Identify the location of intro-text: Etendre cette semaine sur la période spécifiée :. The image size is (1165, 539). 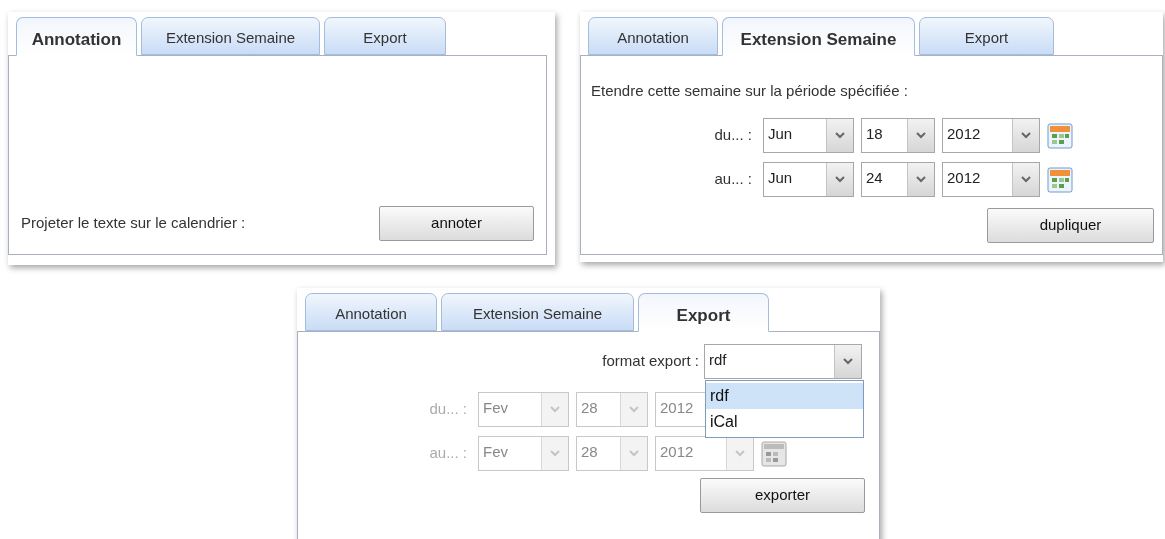
(749, 91).